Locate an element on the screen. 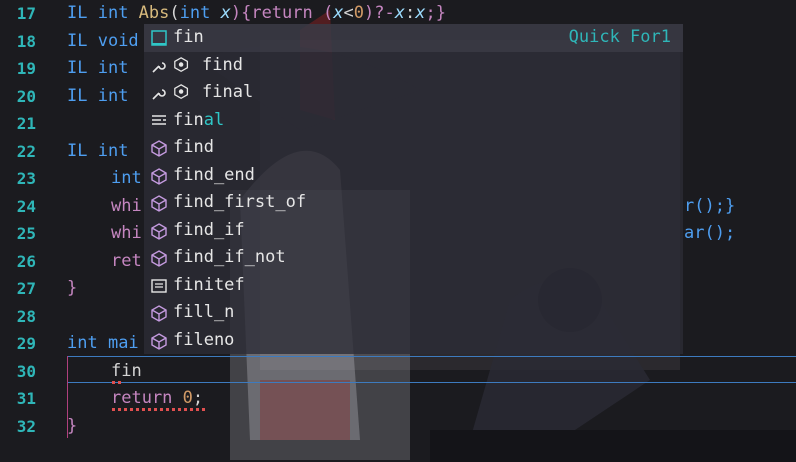  code-line-18: IL void is located at coordinates (103, 42).